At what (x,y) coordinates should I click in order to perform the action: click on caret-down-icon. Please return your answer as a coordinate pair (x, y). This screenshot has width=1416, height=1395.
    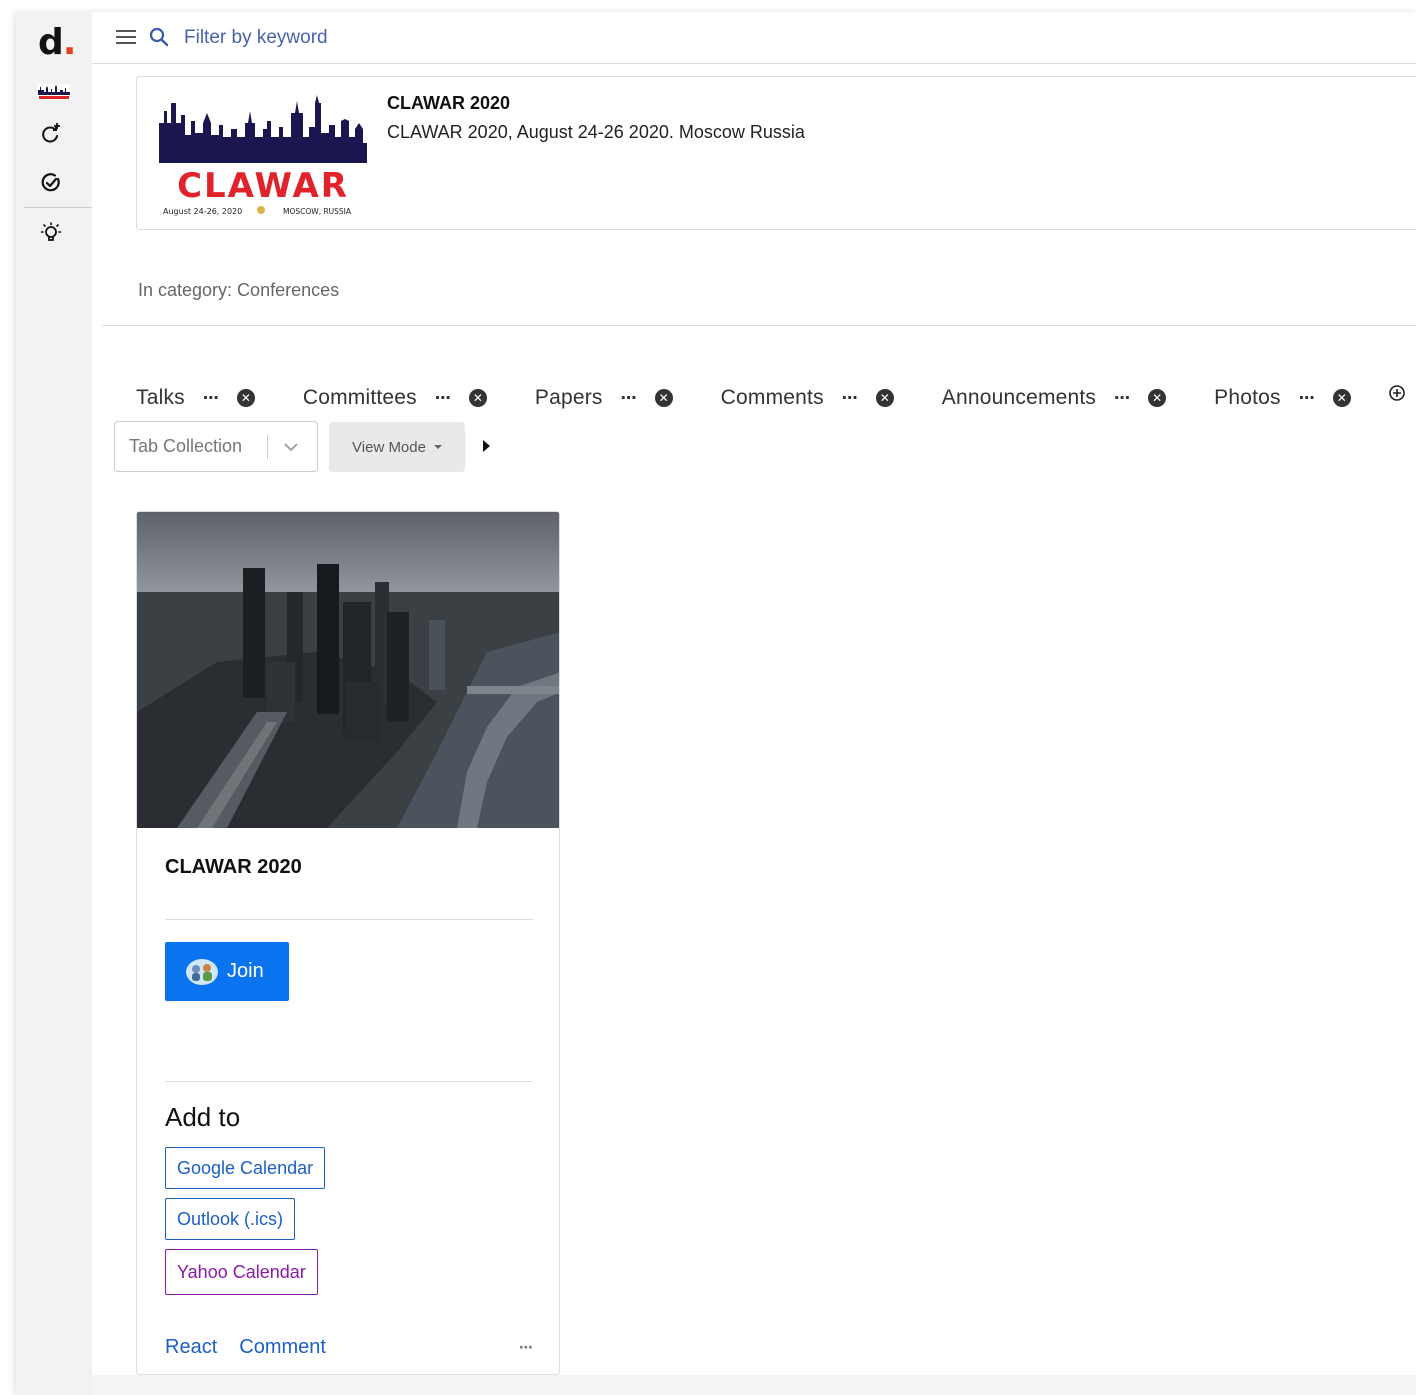
    Looking at the image, I should click on (437, 447).